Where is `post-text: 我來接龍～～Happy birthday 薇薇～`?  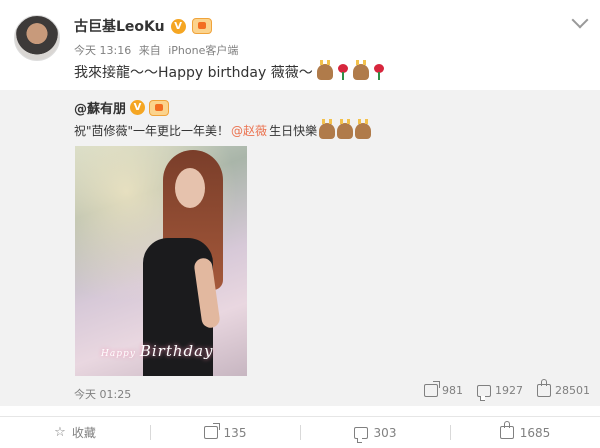
post-text: 我來接龍～～Happy birthday 薇薇～ is located at coordinates (229, 71).